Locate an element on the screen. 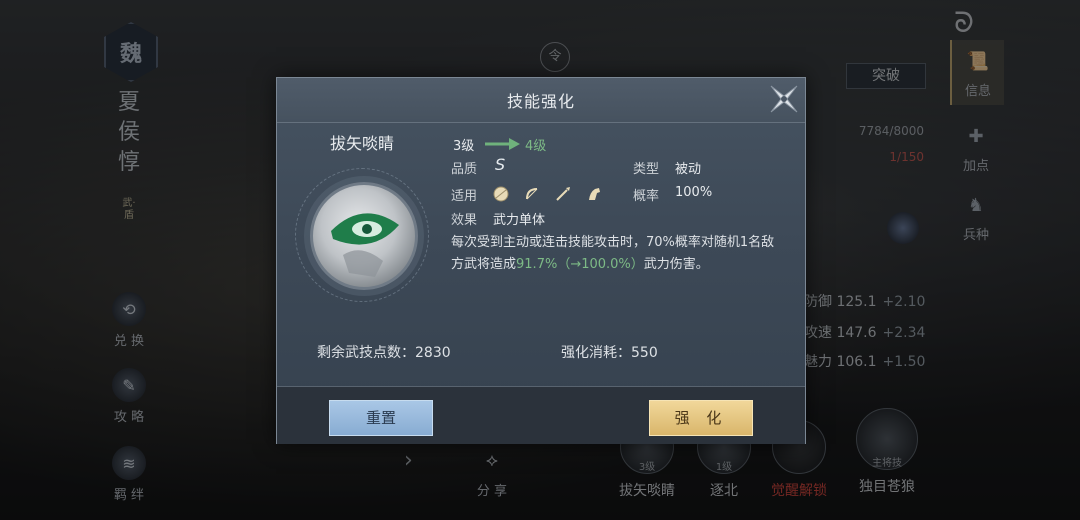 Image resolution: width=1080 pixels, height=520 pixels. enhance-cost: 强化消耗：550 is located at coordinates (609, 353).